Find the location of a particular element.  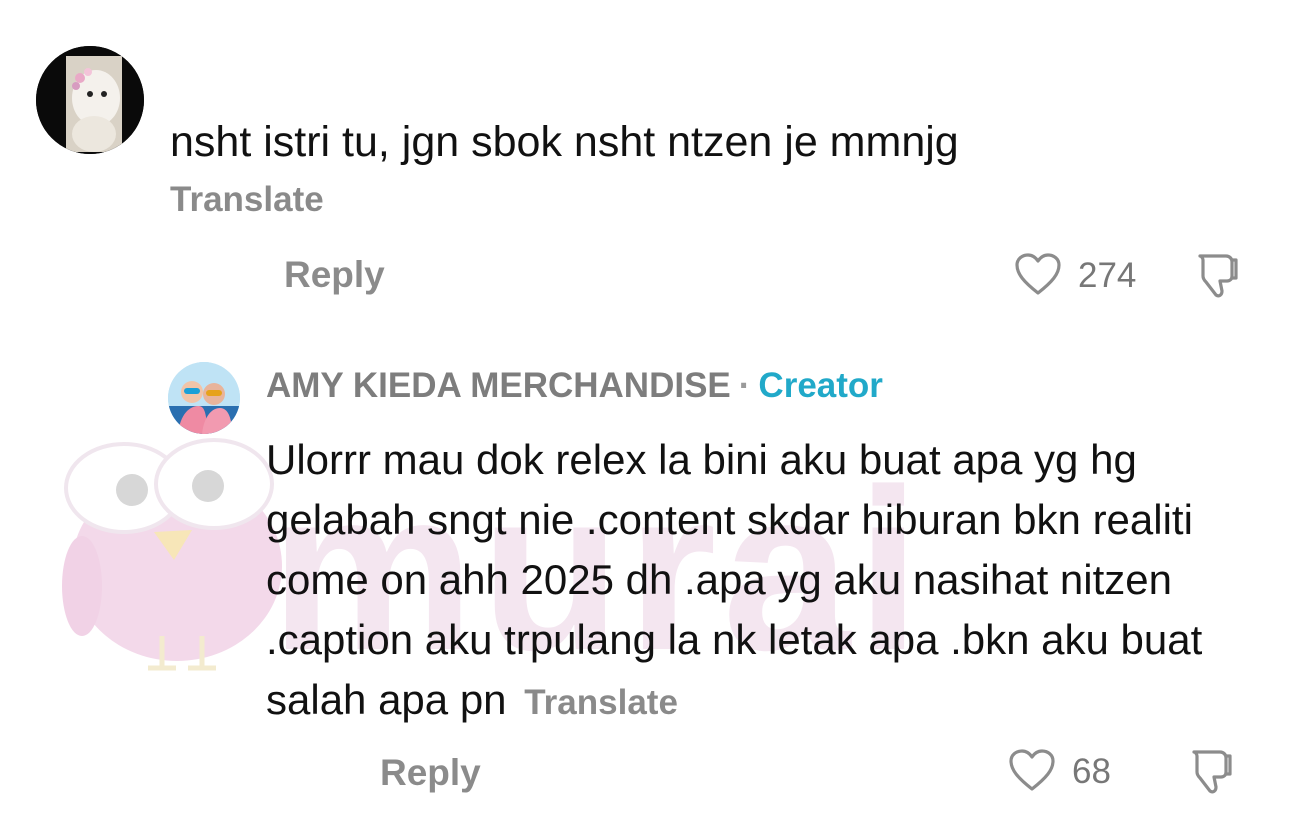

like-count: 68 is located at coordinates (1091, 771).